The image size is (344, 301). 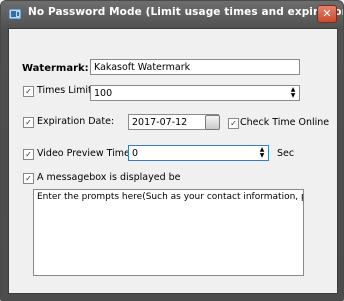 What do you see at coordinates (195, 93) in the screenshot?
I see `times-limit-input: 100 ▲ ▼` at bounding box center [195, 93].